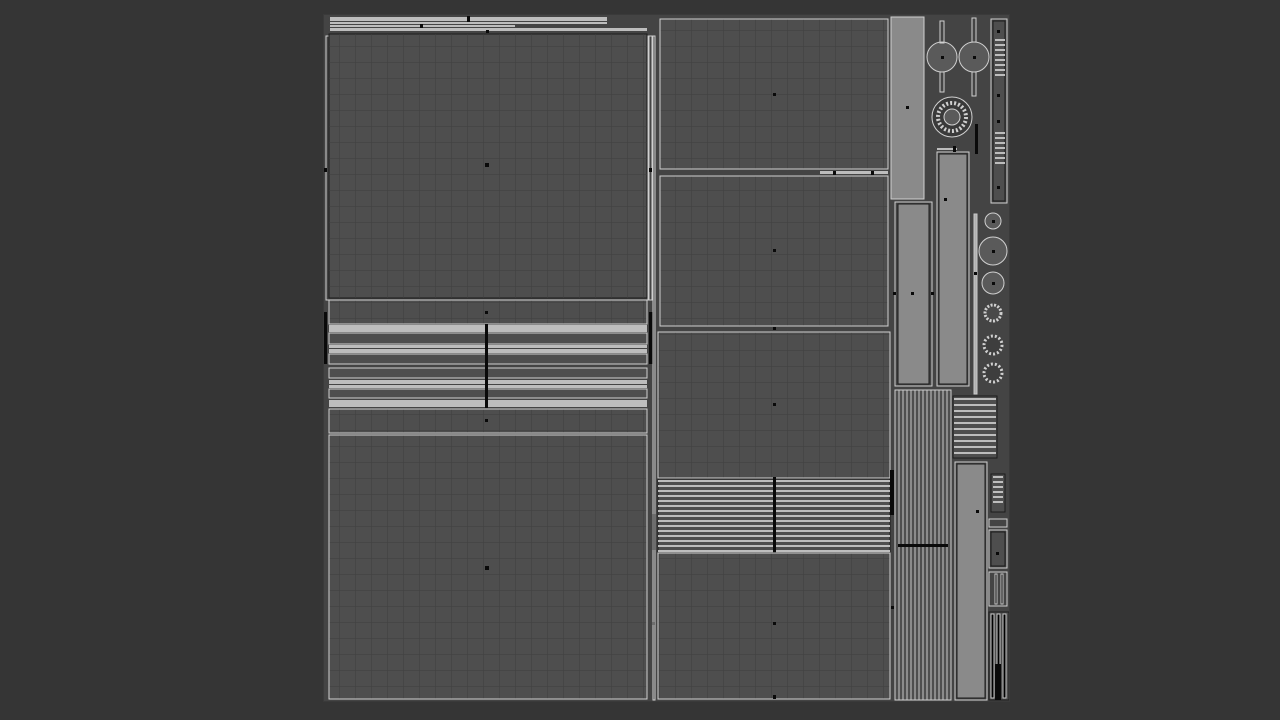  Describe the element at coordinates (492, 567) in the screenshot. I see `uv-island-large-bottom-left` at that location.